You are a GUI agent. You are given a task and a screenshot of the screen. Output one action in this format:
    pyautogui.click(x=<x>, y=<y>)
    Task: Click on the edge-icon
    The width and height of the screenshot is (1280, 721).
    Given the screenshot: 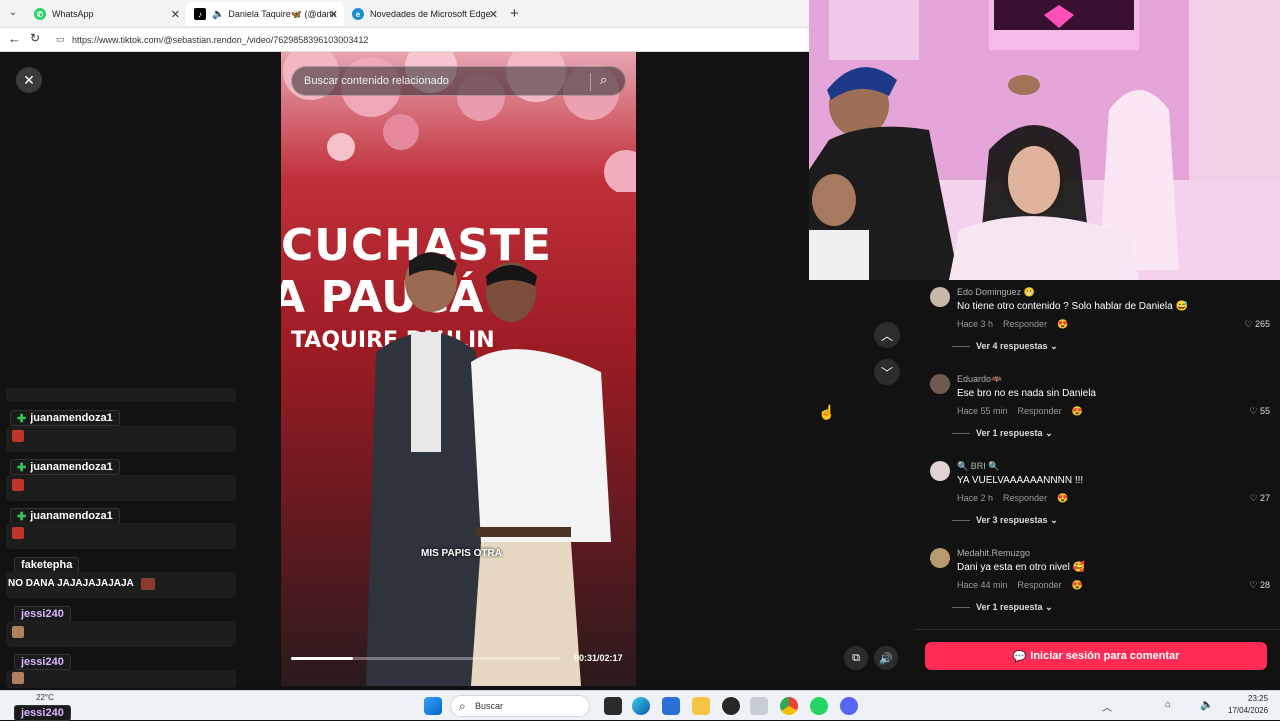 What is the action you would take?
    pyautogui.click(x=641, y=706)
    